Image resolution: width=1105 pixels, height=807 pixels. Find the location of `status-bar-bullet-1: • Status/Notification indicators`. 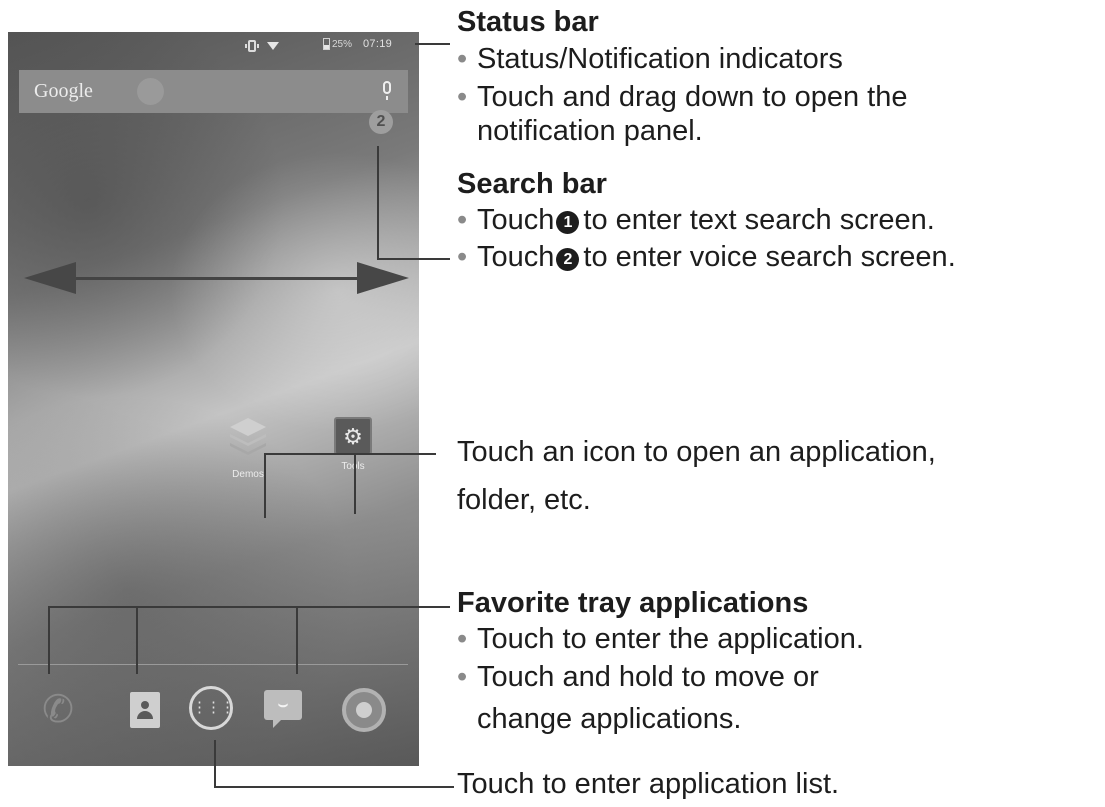

status-bar-bullet-1: • Status/Notification indicators is located at coordinates (650, 59).